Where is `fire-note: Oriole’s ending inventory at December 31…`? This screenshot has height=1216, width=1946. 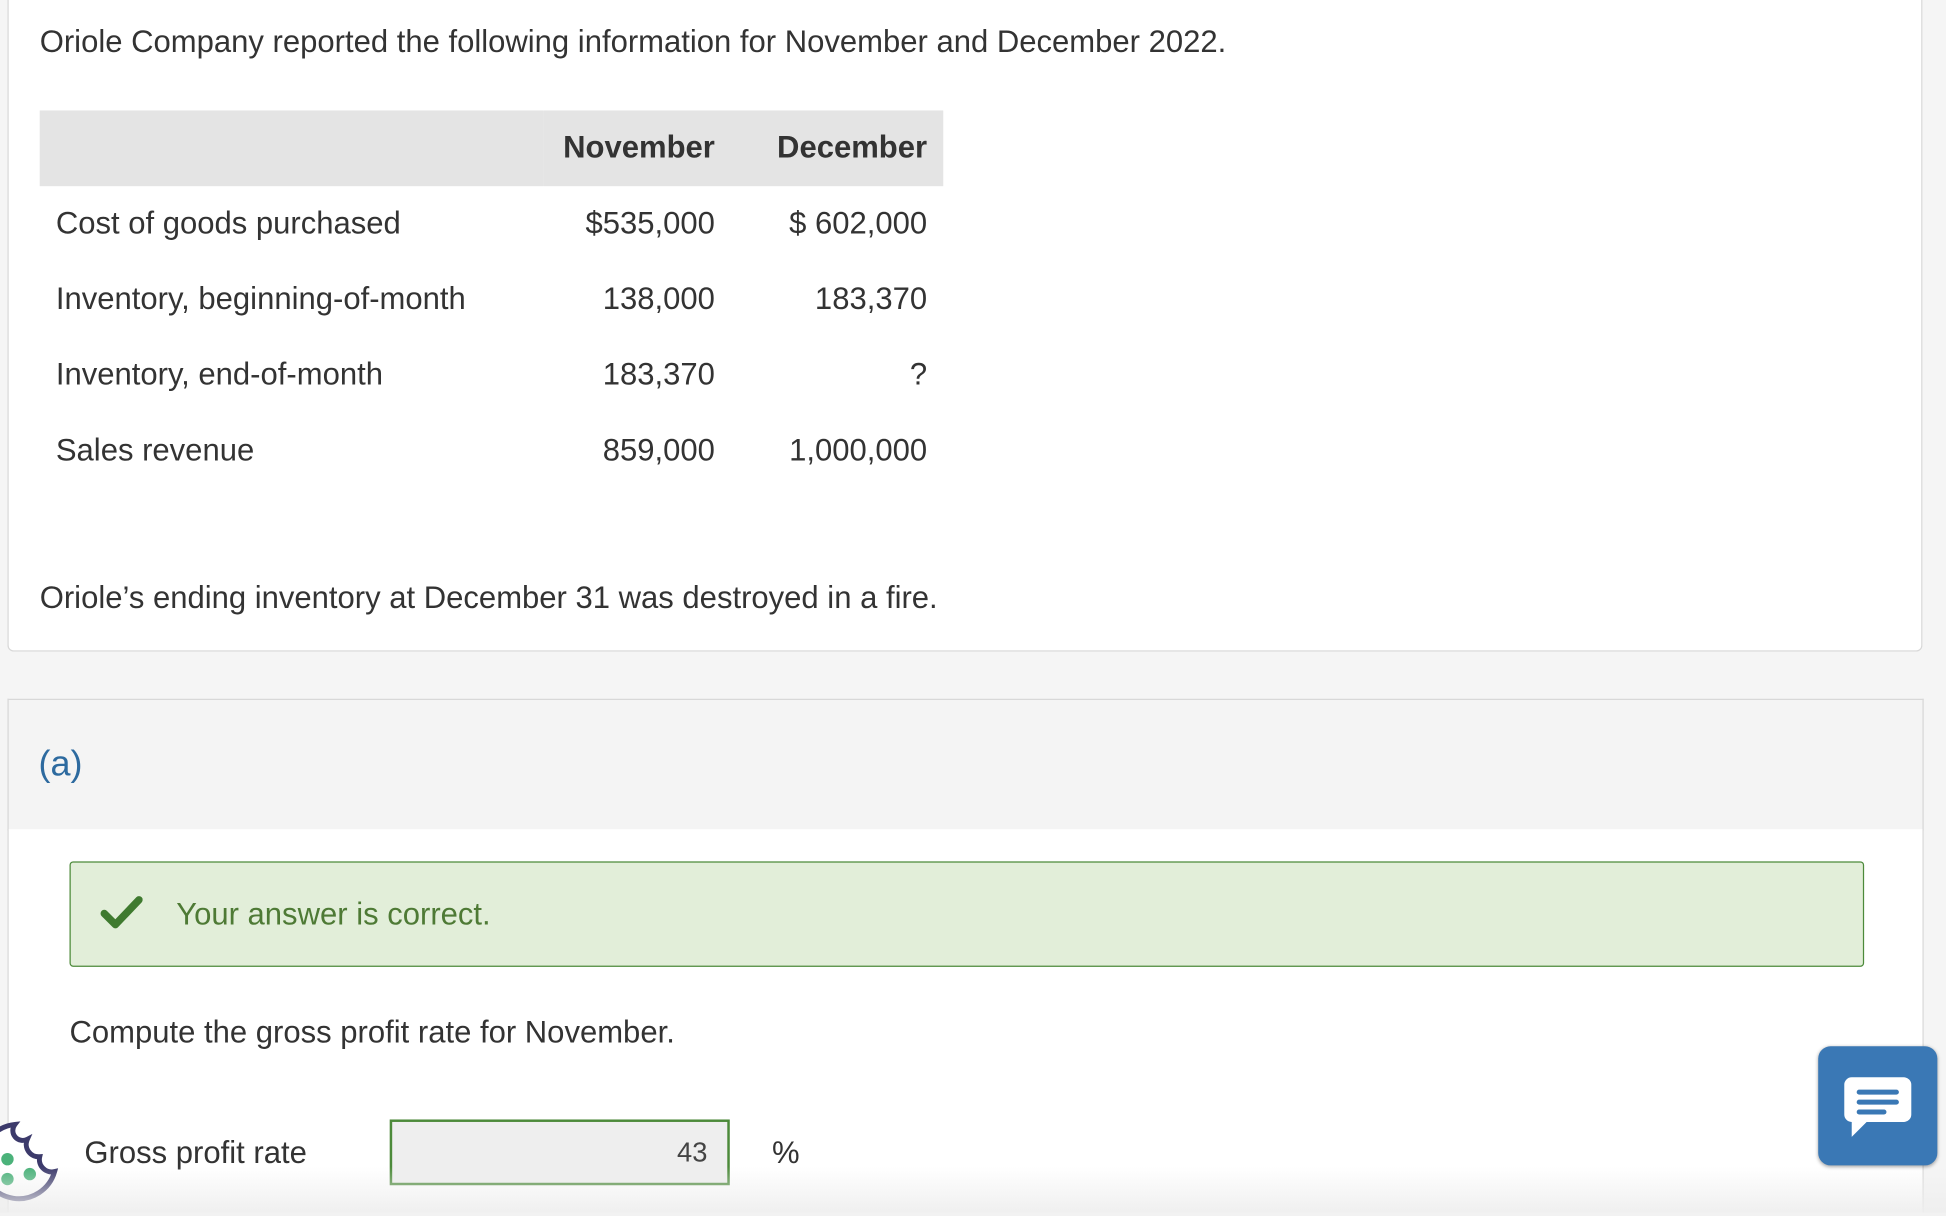 fire-note: Oriole’s ending inventory at December 31… is located at coordinates (488, 598).